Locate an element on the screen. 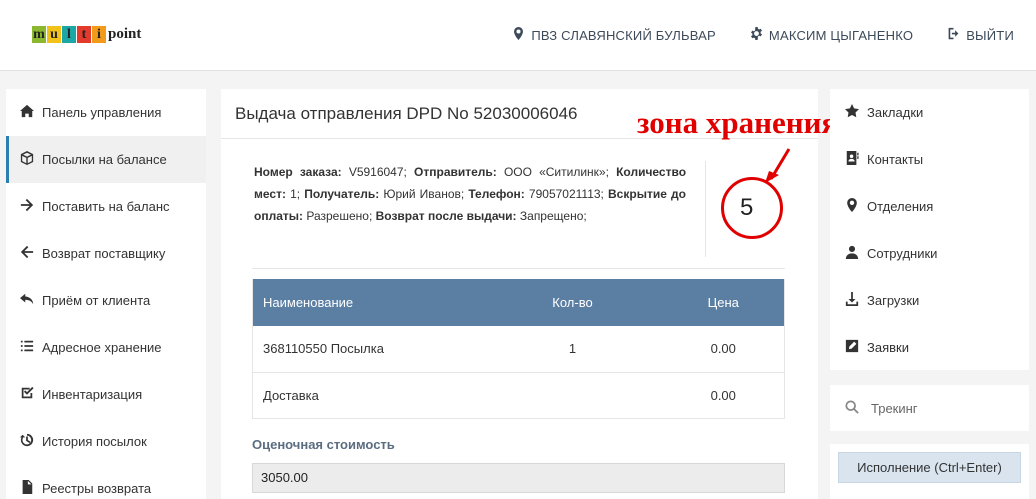 The width and height of the screenshot is (1036, 499). user-link: МАКСИМ ЦЫГАНЕНКО is located at coordinates (831, 35).